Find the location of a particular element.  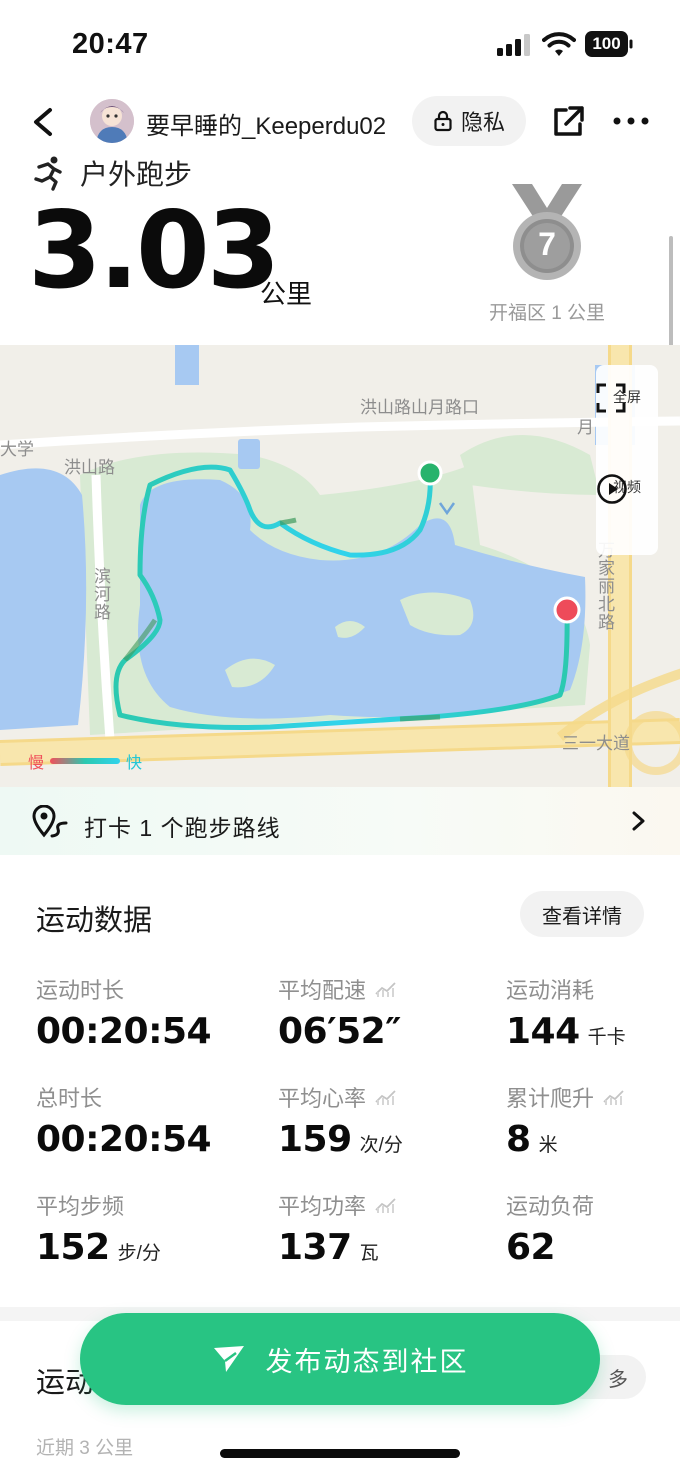

metric-value: 137 瓦 is located at coordinates (328, 1247).